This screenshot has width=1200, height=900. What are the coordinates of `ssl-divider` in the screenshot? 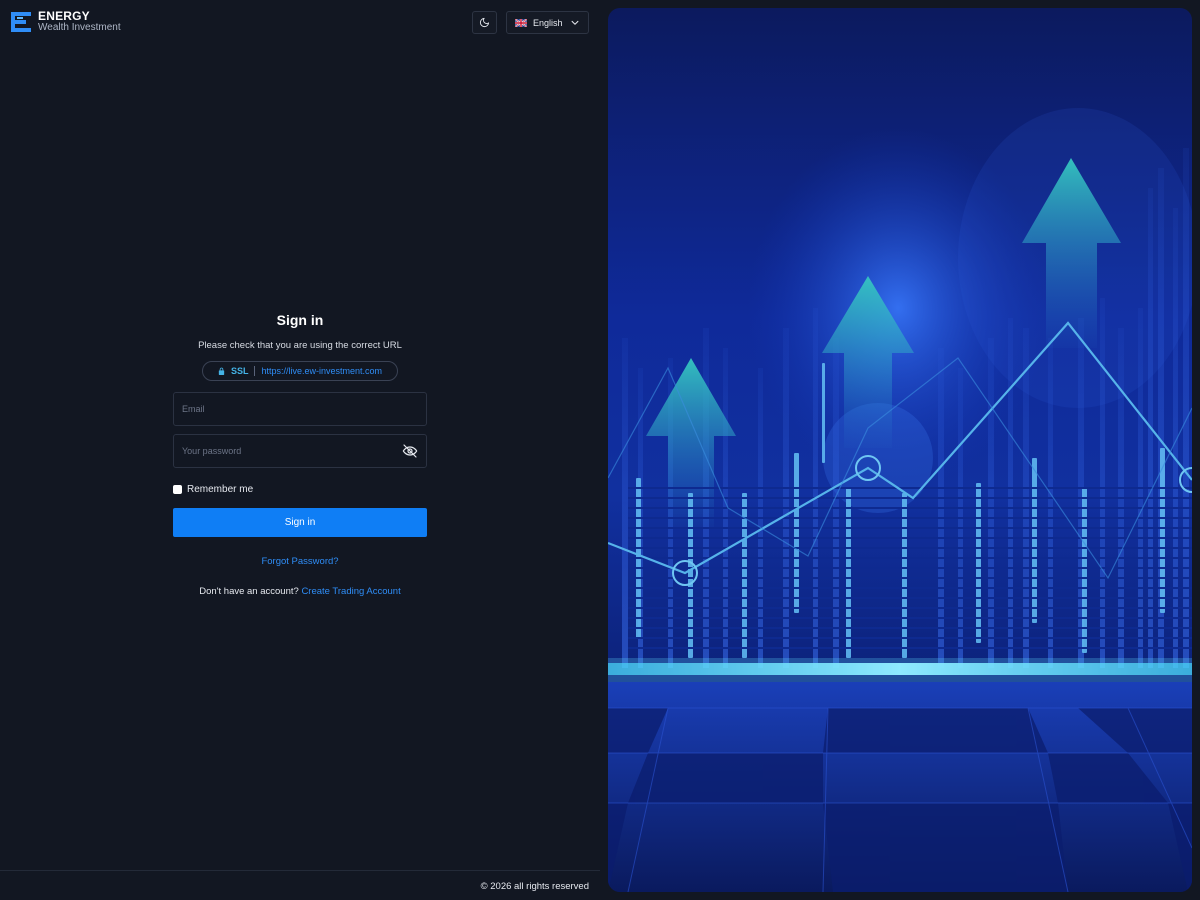 It's located at (255, 371).